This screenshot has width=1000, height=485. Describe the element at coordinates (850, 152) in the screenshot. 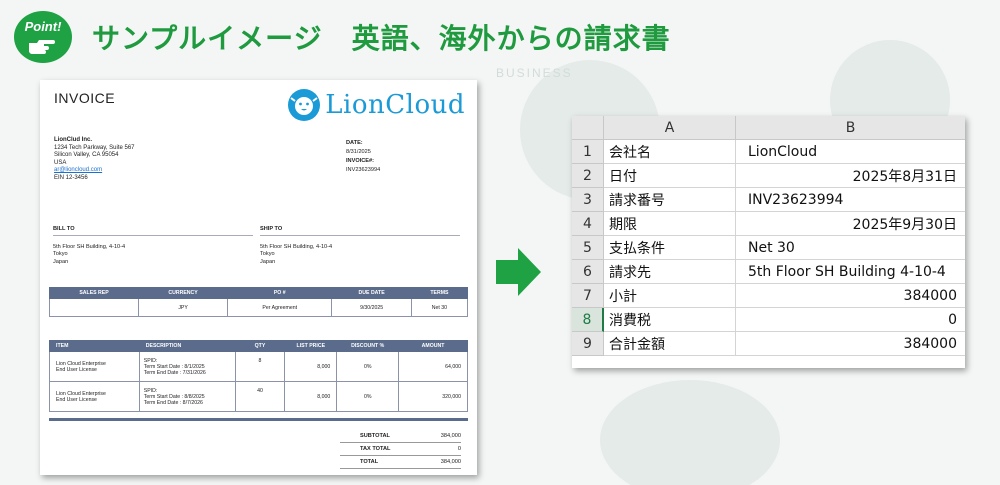

I see `cell-b1: LionCloud` at that location.